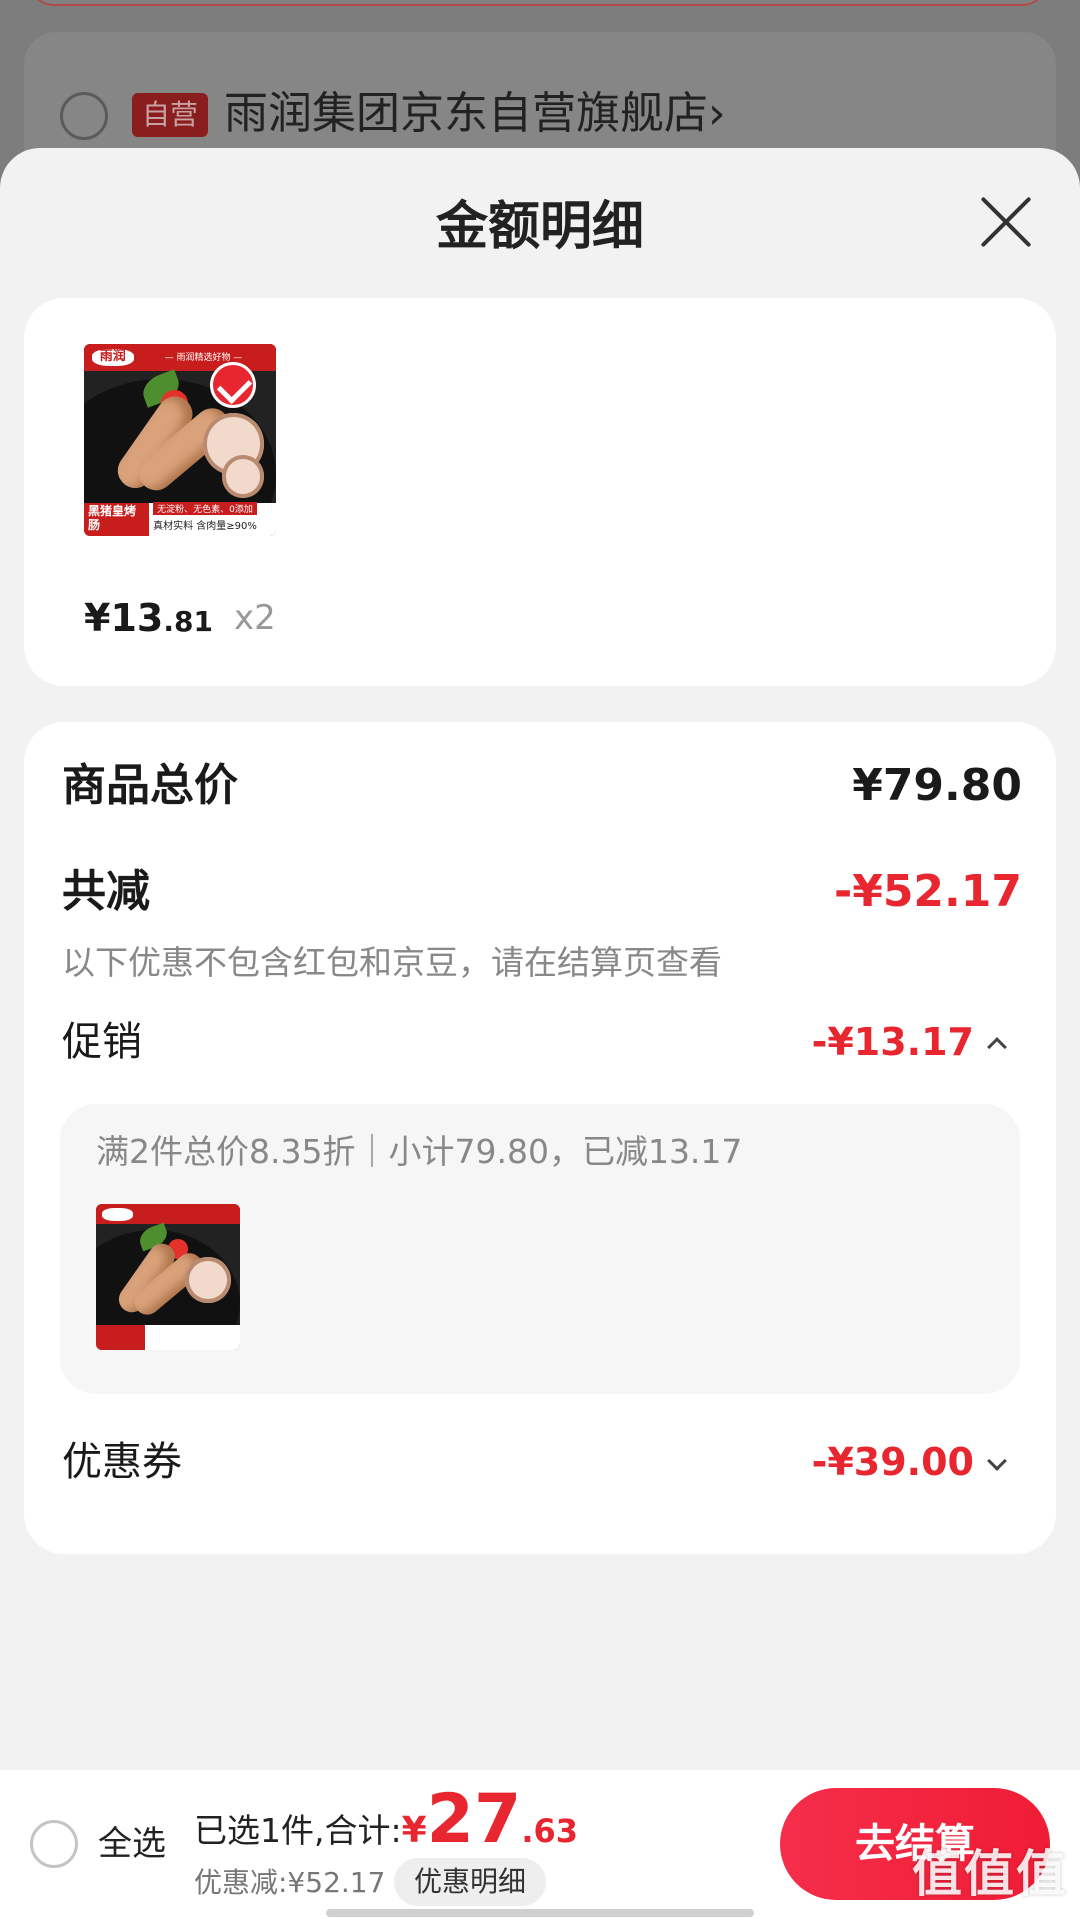 Image resolution: width=1080 pixels, height=1919 pixels. Describe the element at coordinates (132, 1844) in the screenshot. I see `select-all-label: 全选` at that location.